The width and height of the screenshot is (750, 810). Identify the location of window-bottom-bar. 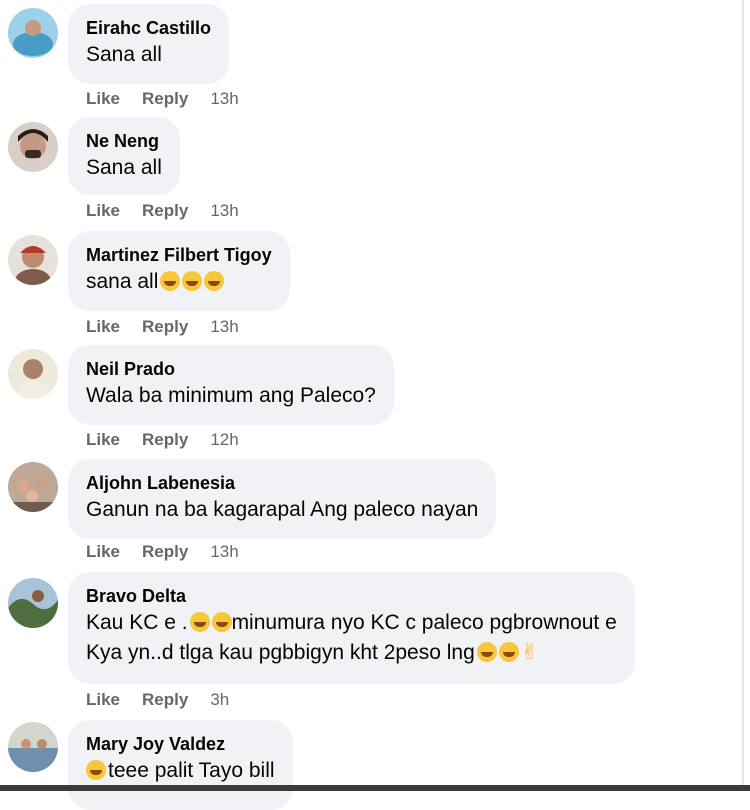
(375, 788).